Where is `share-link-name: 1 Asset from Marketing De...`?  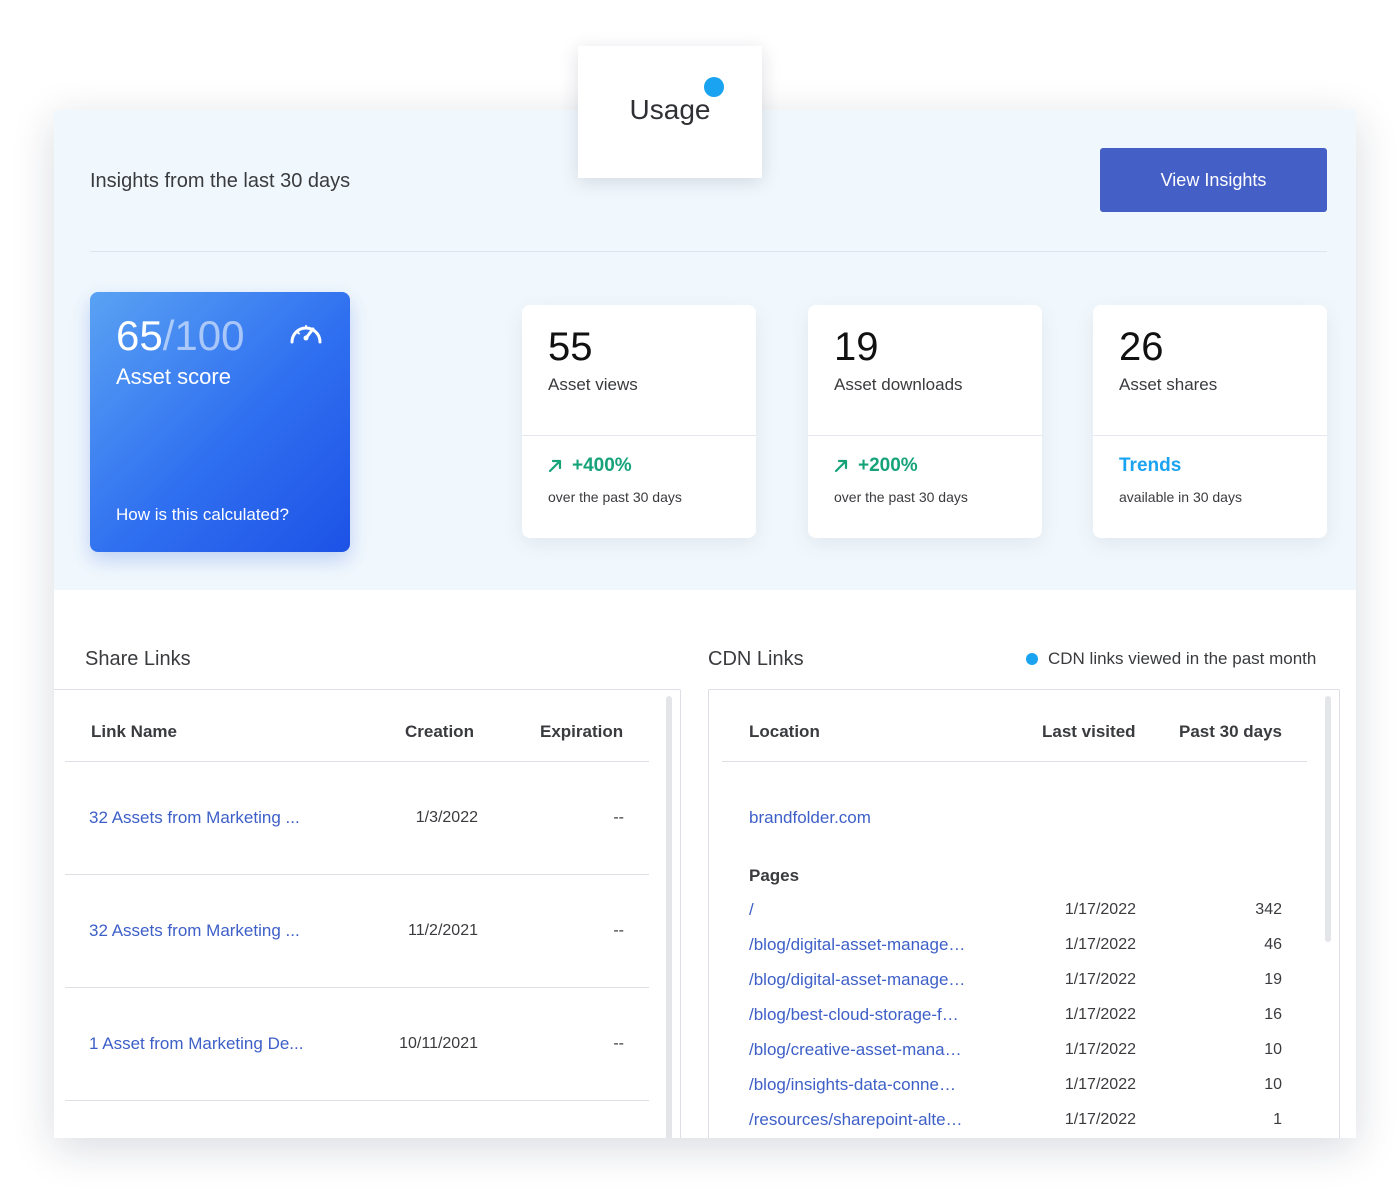
share-link-name: 1 Asset from Marketing De... is located at coordinates (196, 1044).